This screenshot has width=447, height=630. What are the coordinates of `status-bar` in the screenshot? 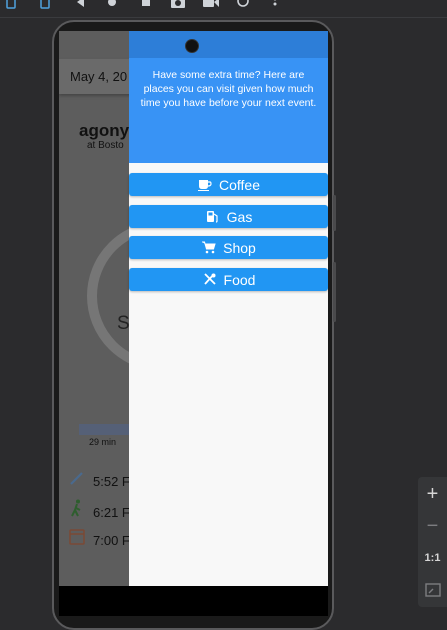 It's located at (228, 44).